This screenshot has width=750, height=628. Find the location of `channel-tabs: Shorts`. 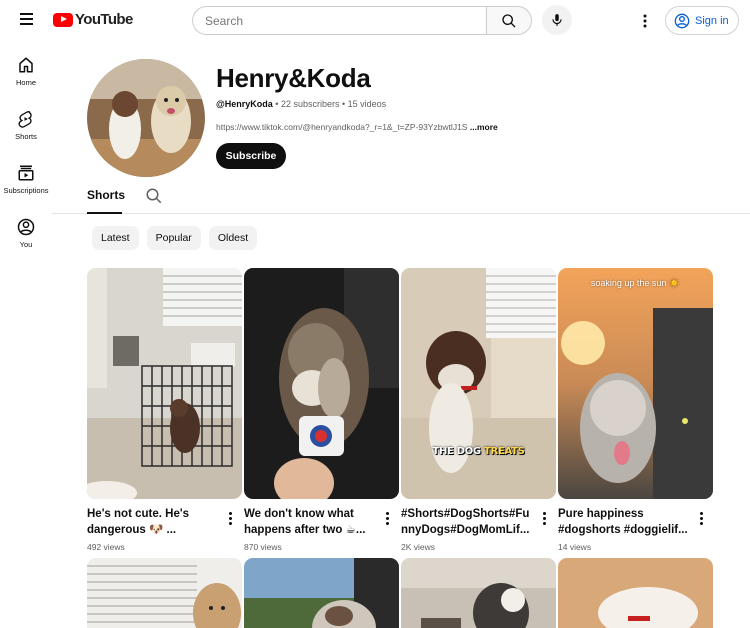

channel-tabs: Shorts is located at coordinates (401, 198).